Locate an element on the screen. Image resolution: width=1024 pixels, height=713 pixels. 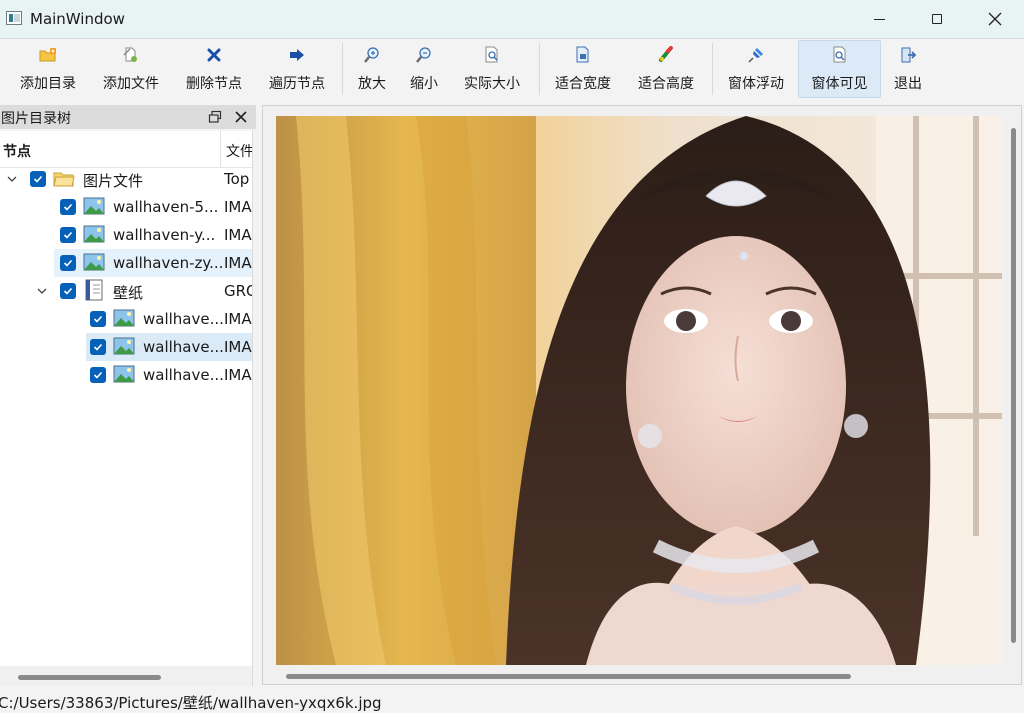
zoom-in-button: 放大 is located at coordinates (372, 69).